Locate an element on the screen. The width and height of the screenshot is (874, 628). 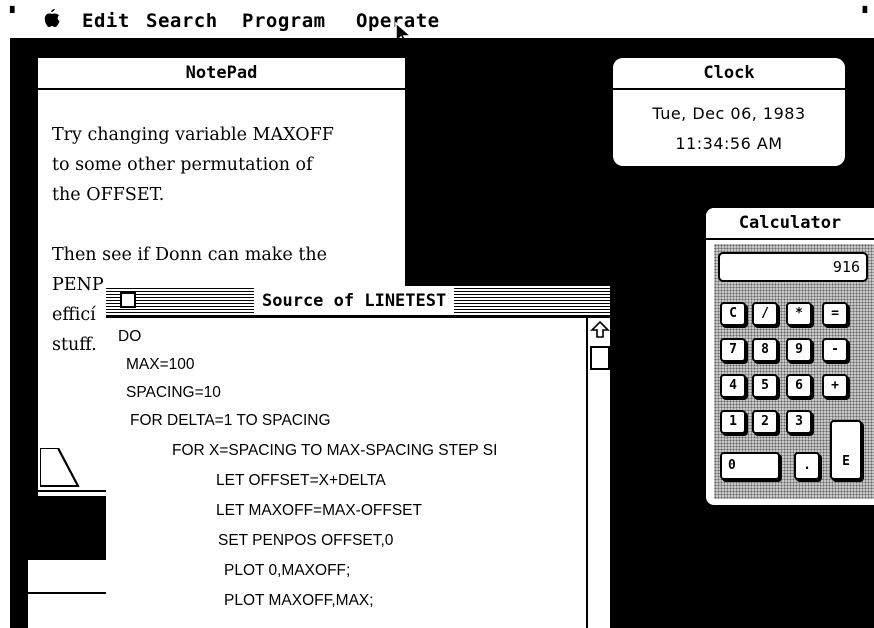
apple-icon is located at coordinates (52, 18).